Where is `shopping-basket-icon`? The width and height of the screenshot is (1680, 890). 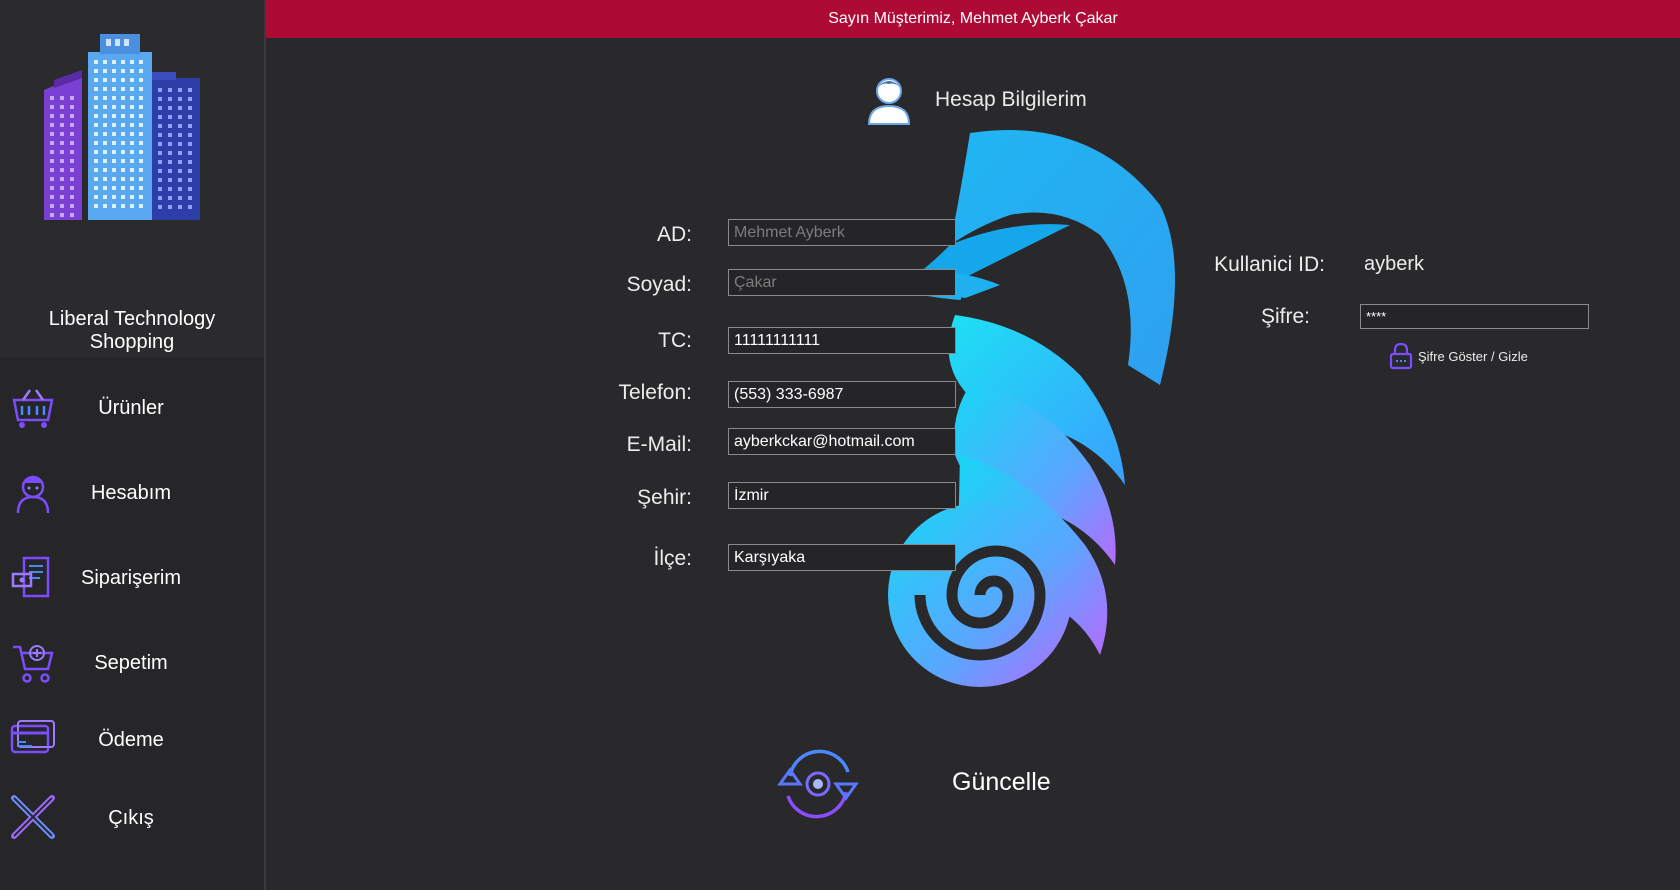 shopping-basket-icon is located at coordinates (33, 408).